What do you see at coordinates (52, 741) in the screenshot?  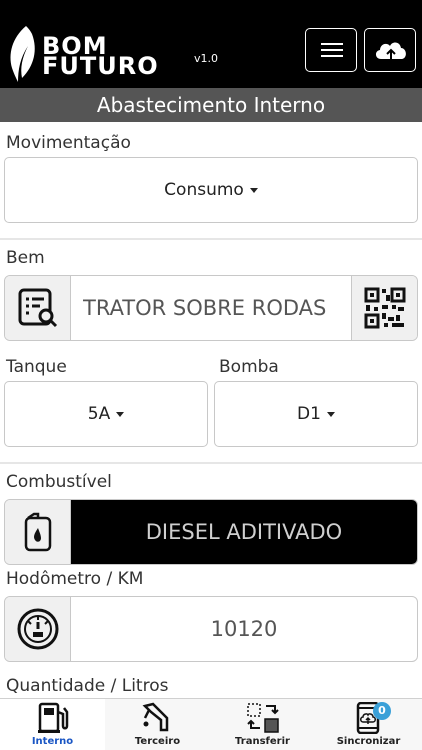 I see `tab-interno-label: Interno` at bounding box center [52, 741].